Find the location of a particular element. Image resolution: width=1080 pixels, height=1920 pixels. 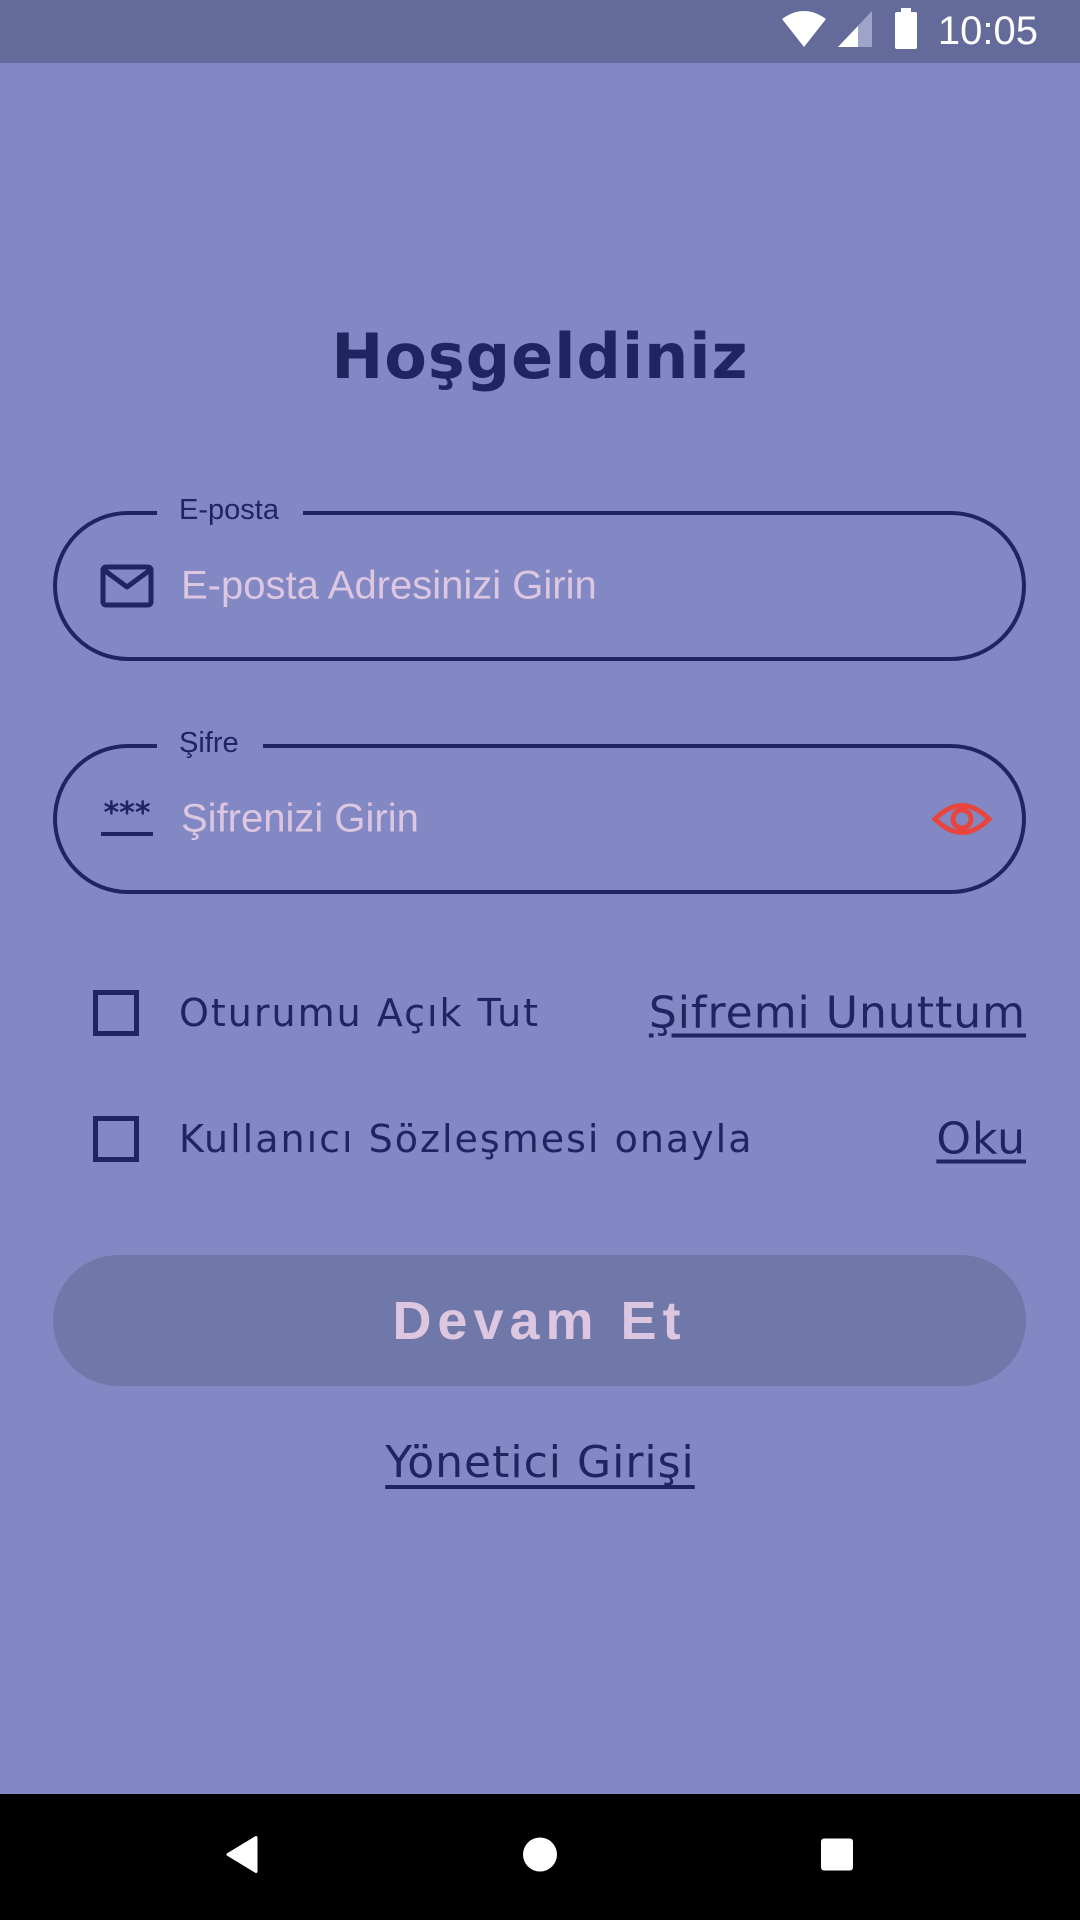

keep-session-label: Oturumu Açık Tut is located at coordinates (360, 1013).